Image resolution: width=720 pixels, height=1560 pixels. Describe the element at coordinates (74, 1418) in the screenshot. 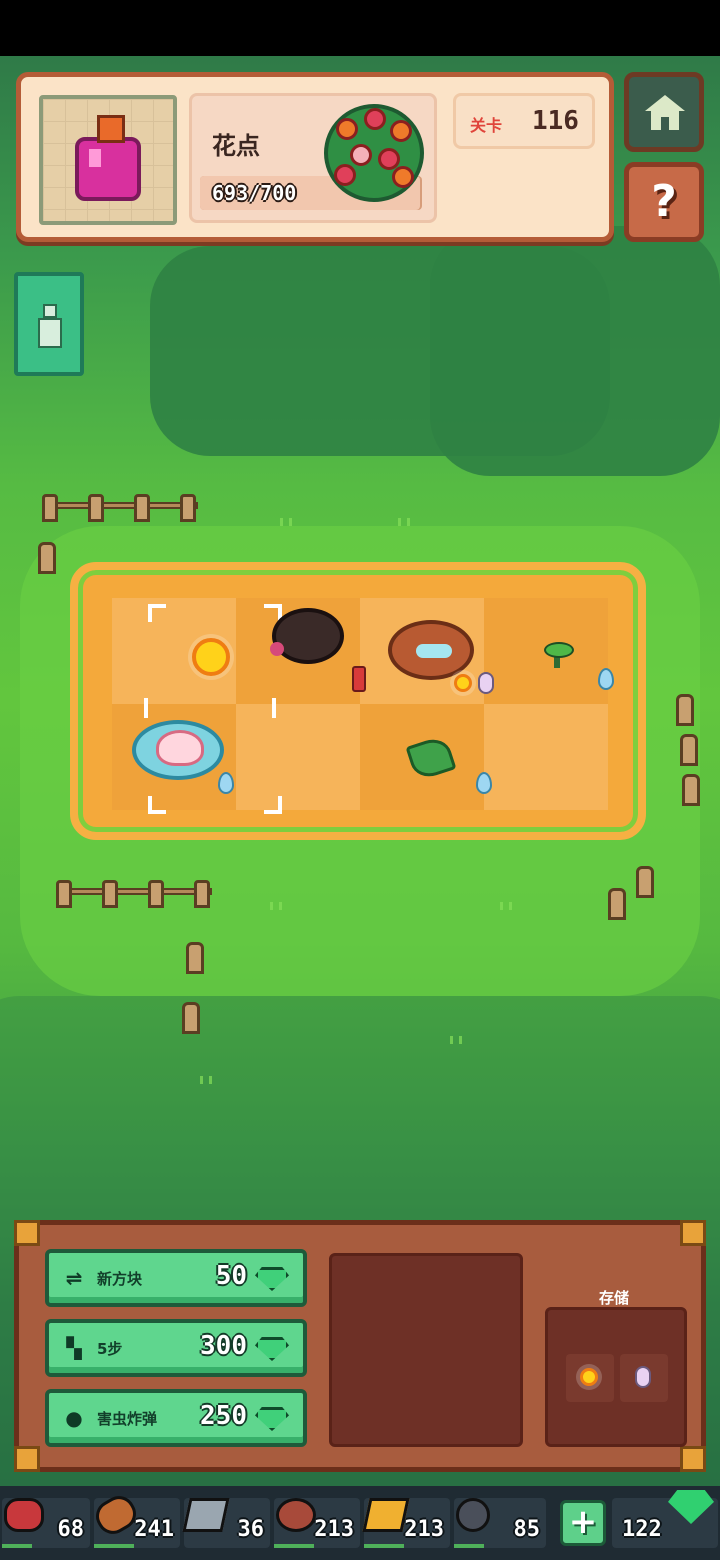

I see `bomb-icon: ●` at that location.